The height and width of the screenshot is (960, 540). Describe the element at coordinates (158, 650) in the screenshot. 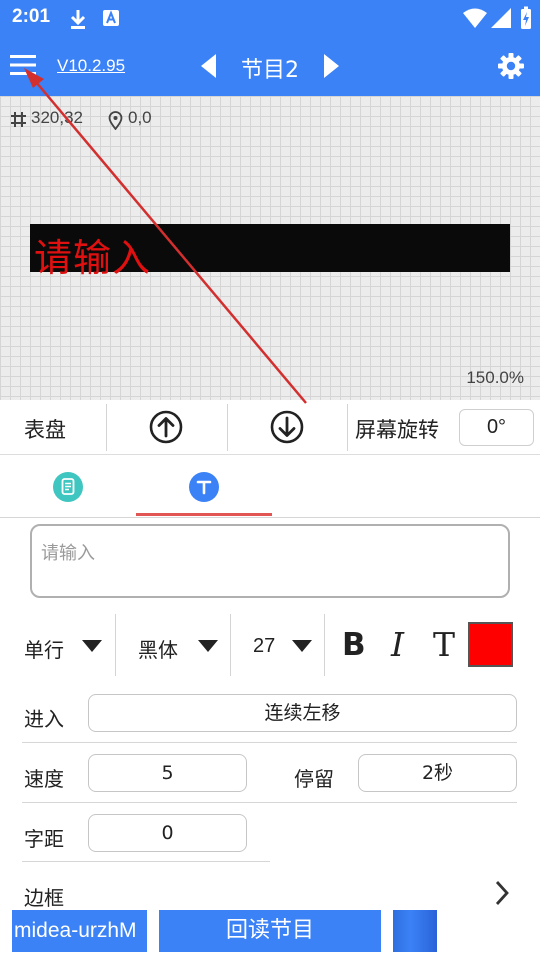

I see `font-family-value: 黑体` at that location.